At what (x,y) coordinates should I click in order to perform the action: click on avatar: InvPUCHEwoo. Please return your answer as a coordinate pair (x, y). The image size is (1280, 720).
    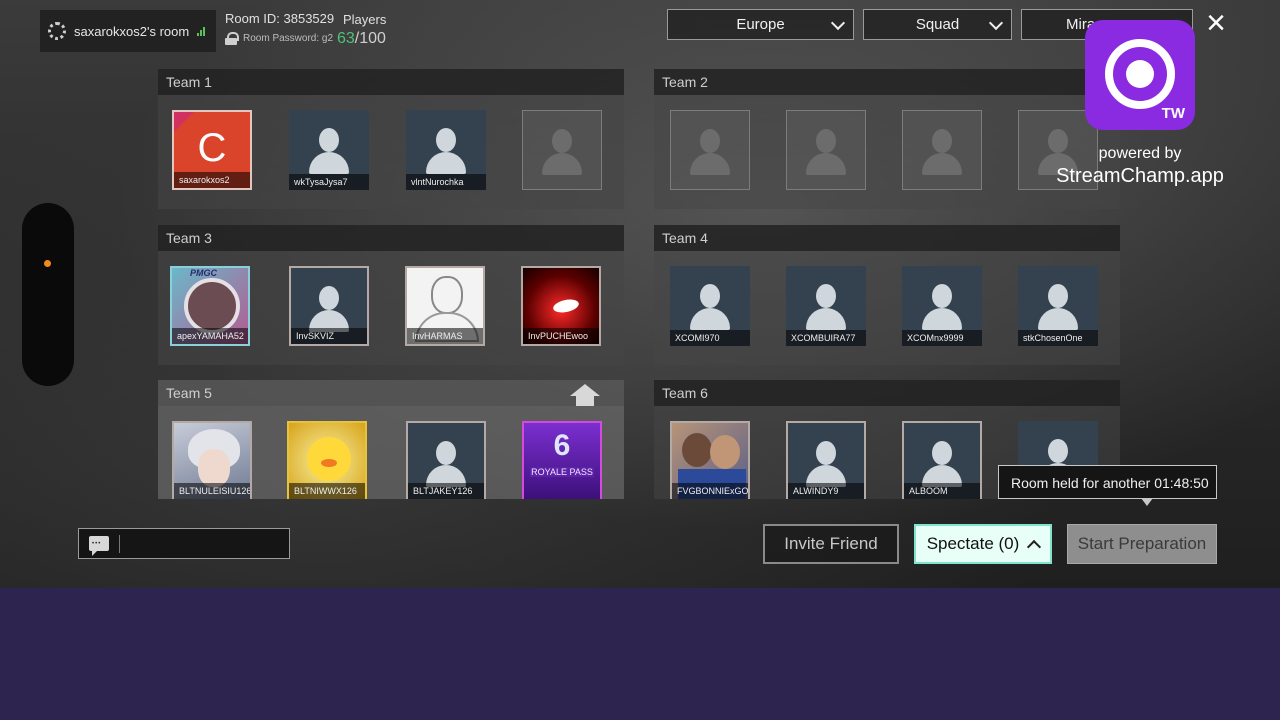
    Looking at the image, I should click on (561, 306).